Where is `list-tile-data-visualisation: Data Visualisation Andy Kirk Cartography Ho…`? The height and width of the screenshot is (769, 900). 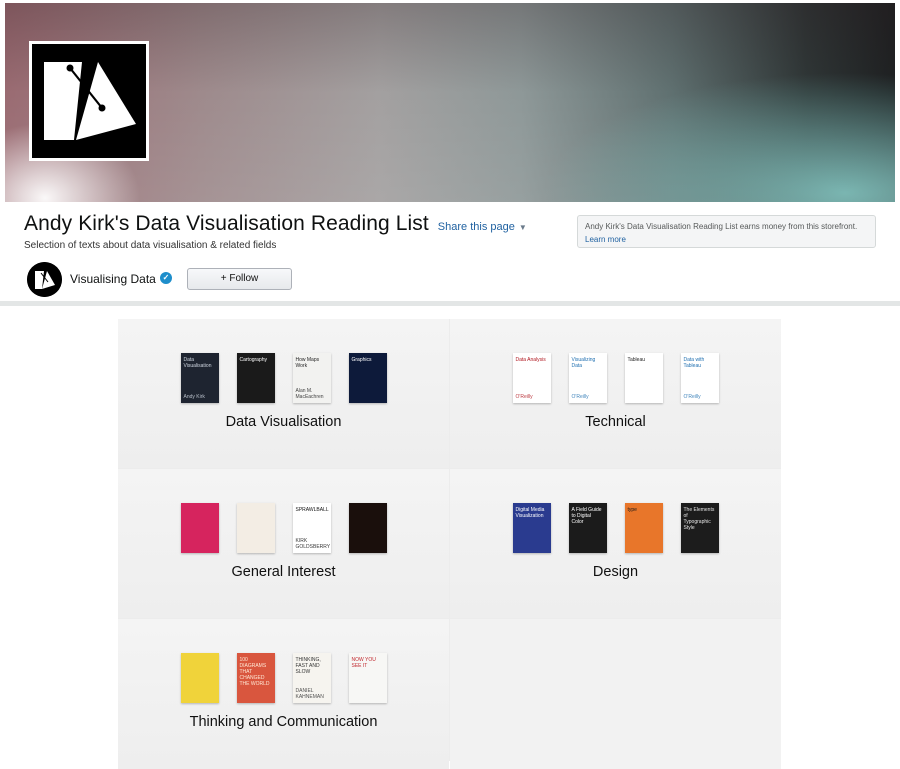
list-tile-data-visualisation: Data Visualisation Andy Kirk Cartography Ho… is located at coordinates (283, 393).